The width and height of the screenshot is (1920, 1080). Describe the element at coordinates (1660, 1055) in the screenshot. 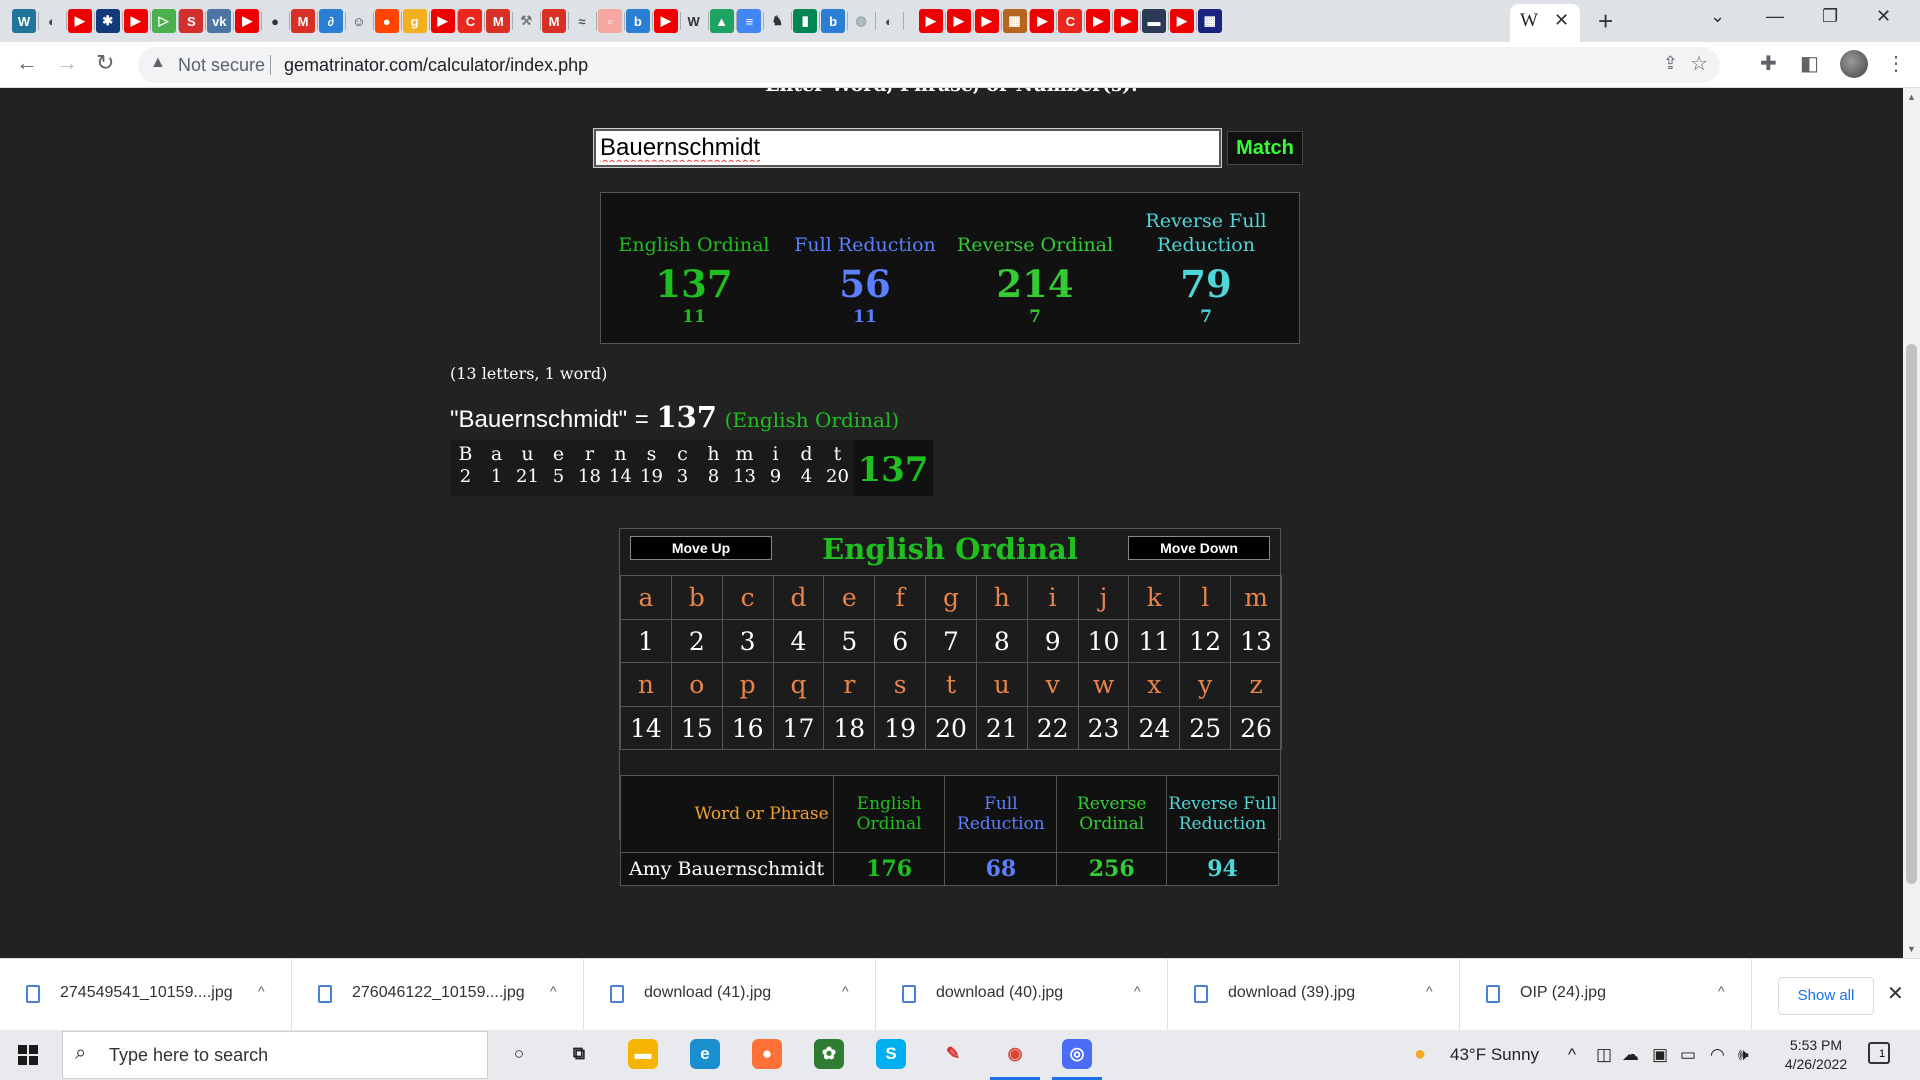

I see `display-icon: ▣` at that location.